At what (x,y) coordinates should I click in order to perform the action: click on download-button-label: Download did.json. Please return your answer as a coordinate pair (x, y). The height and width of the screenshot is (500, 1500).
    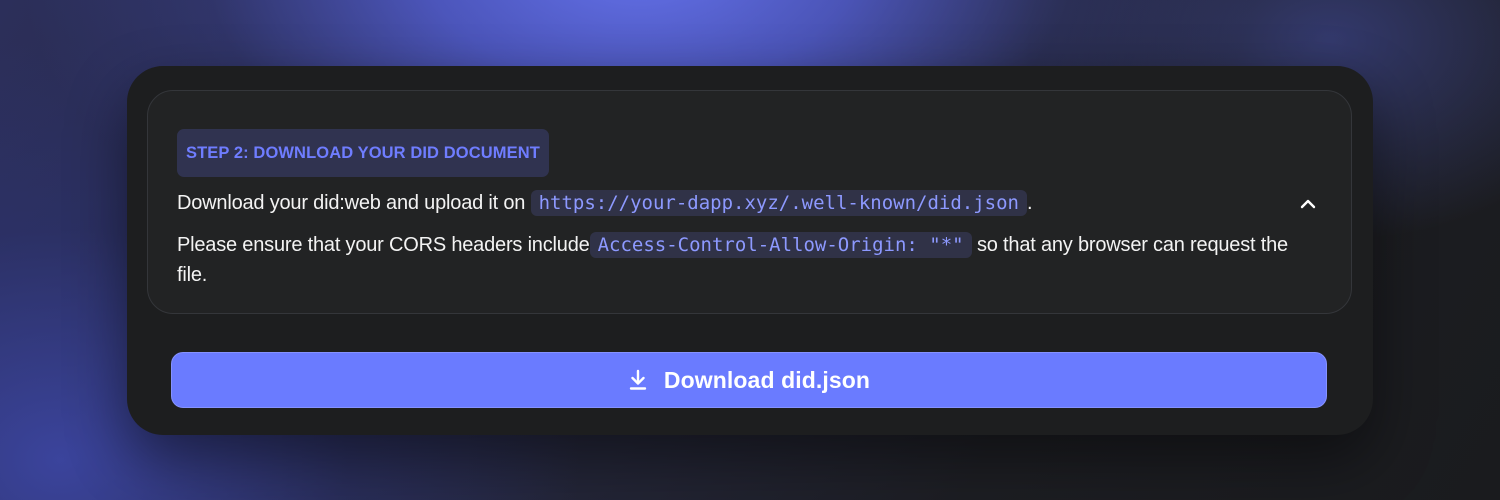
    Looking at the image, I should click on (767, 379).